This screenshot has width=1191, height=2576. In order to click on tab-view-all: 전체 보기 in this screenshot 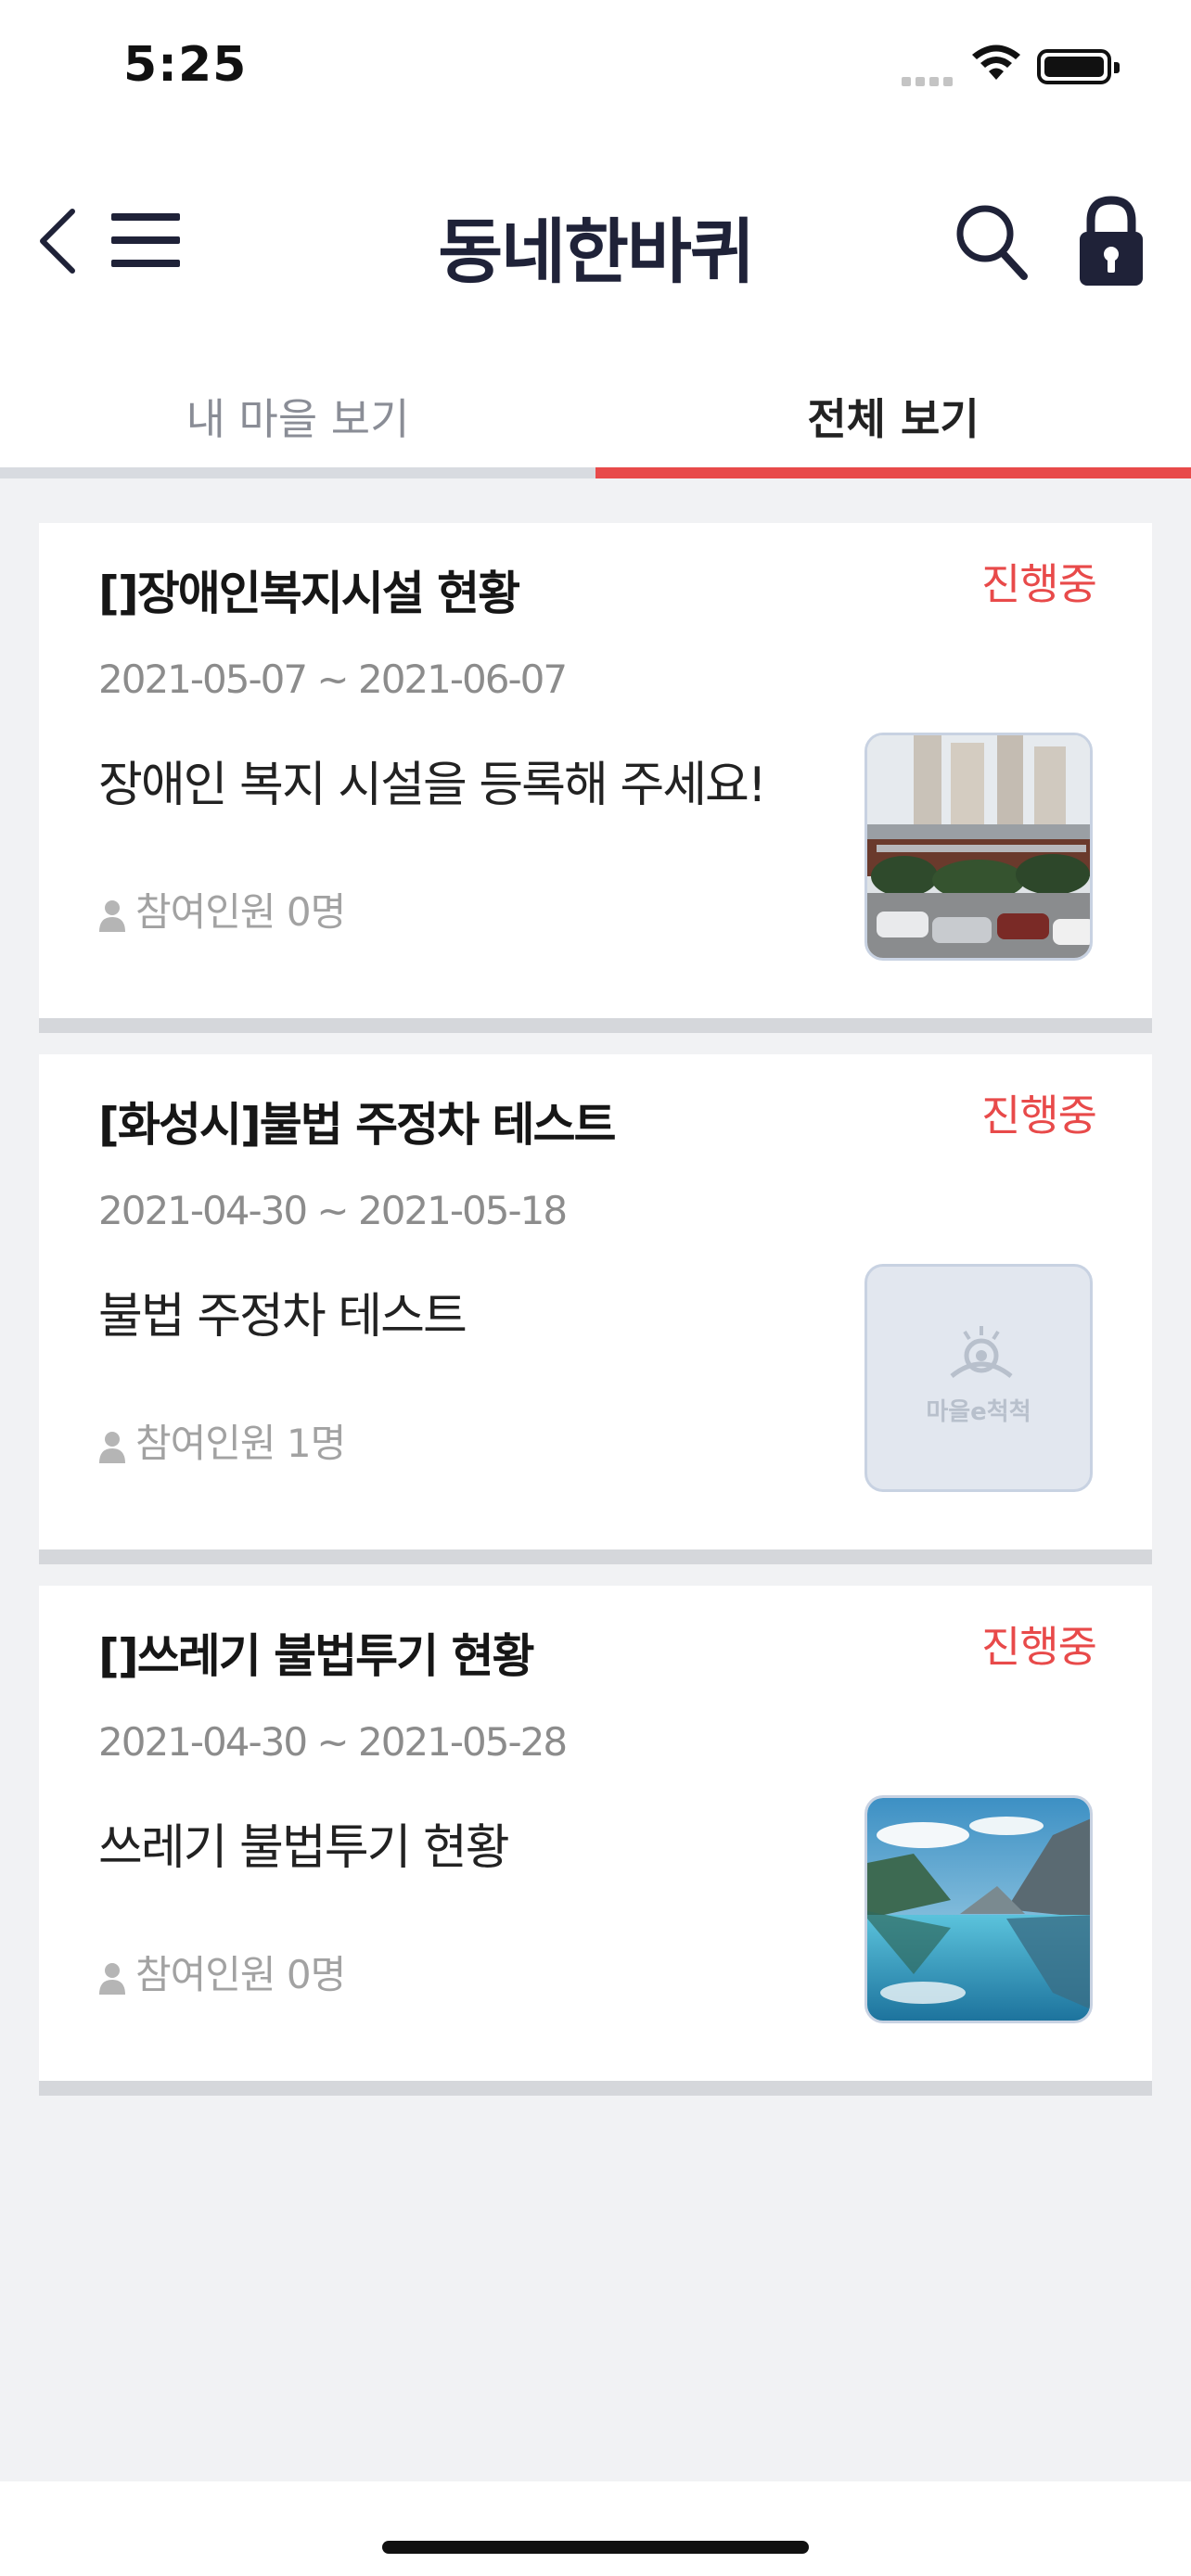, I will do `click(894, 410)`.